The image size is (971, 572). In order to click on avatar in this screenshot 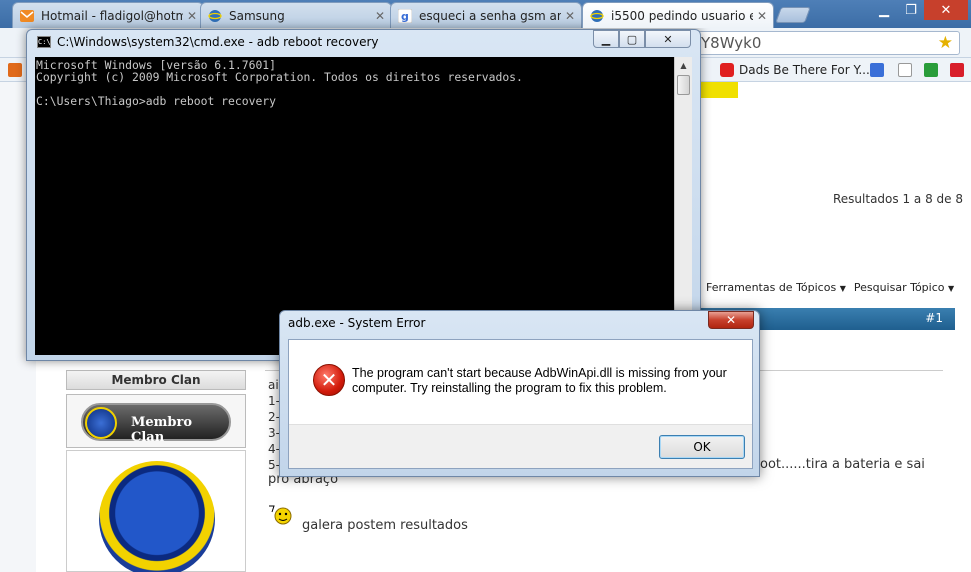, I will do `click(157, 516)`.